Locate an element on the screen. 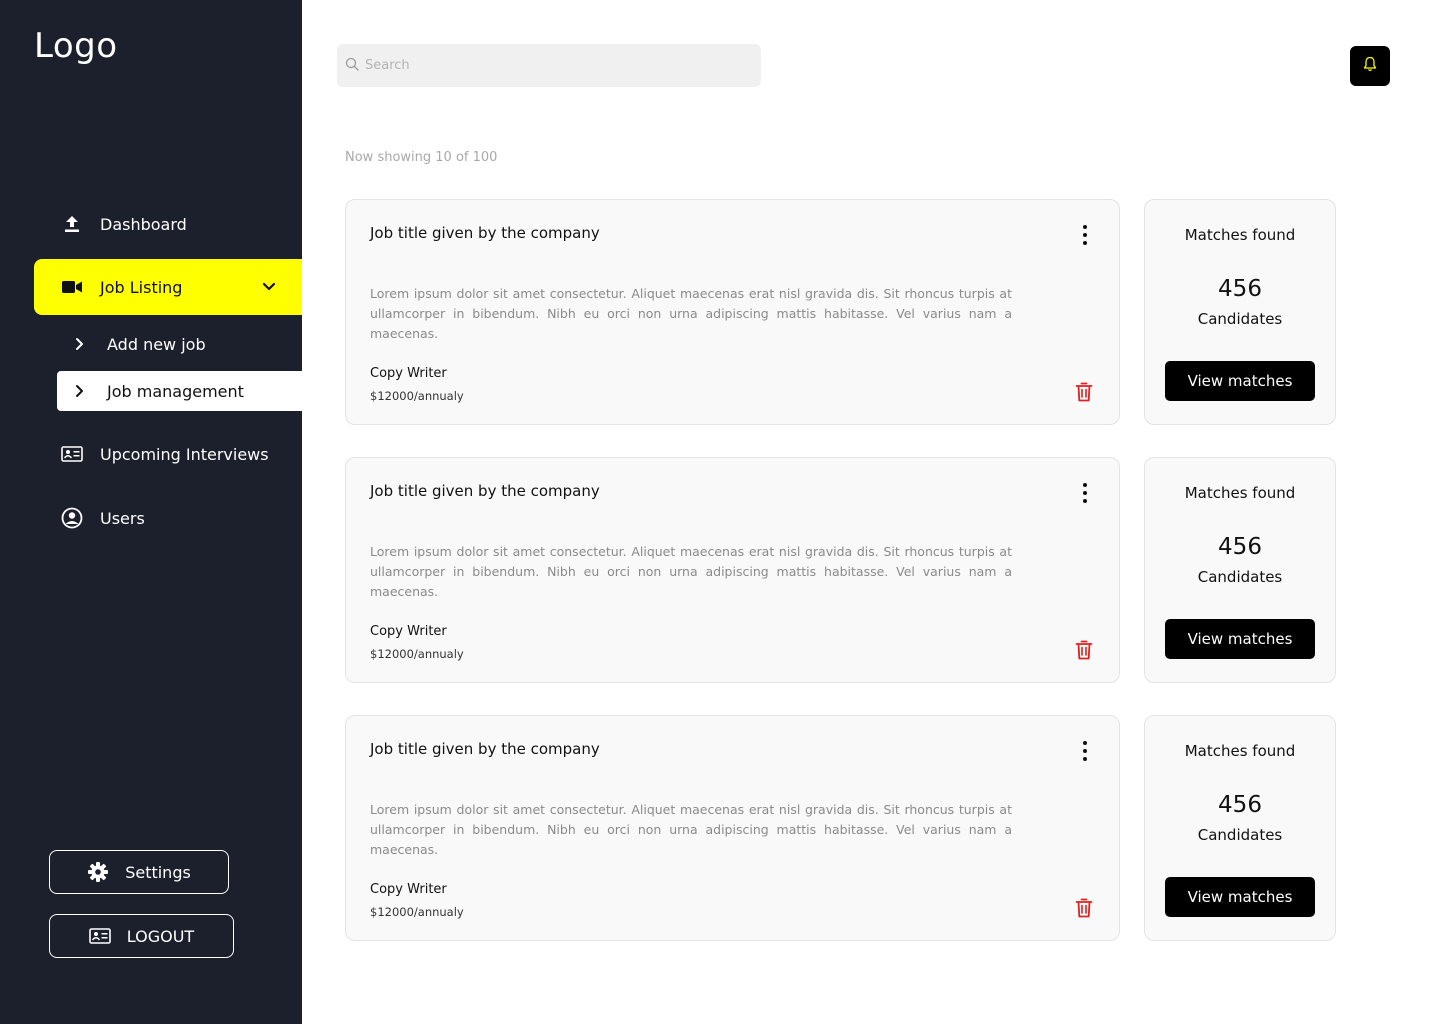  gear-icon is located at coordinates (98, 872).